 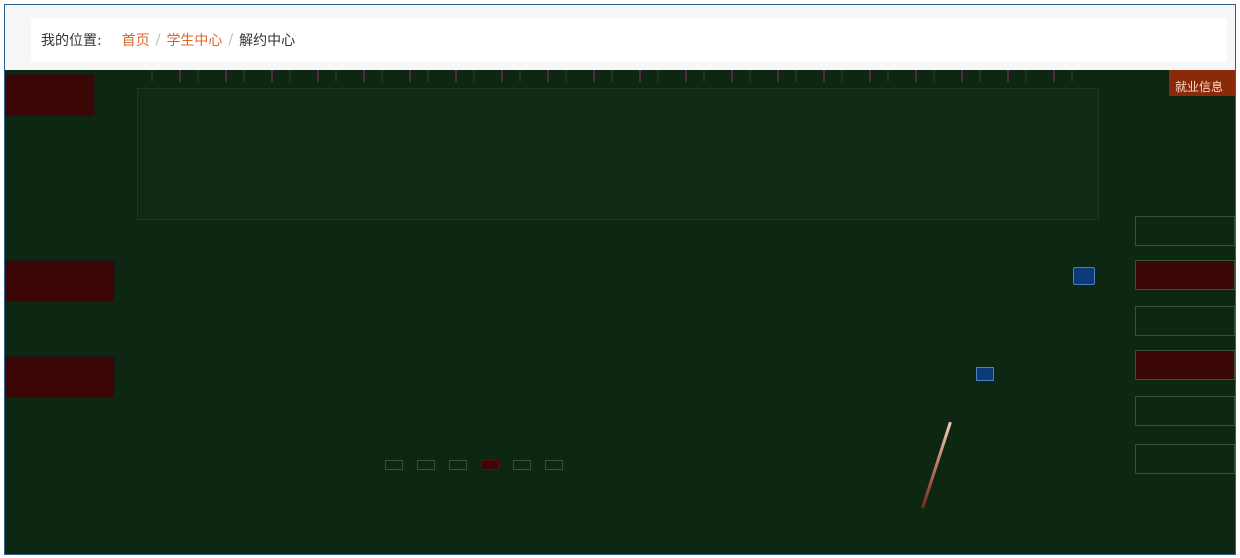 I want to click on row-action-button, so click(x=985, y=374).